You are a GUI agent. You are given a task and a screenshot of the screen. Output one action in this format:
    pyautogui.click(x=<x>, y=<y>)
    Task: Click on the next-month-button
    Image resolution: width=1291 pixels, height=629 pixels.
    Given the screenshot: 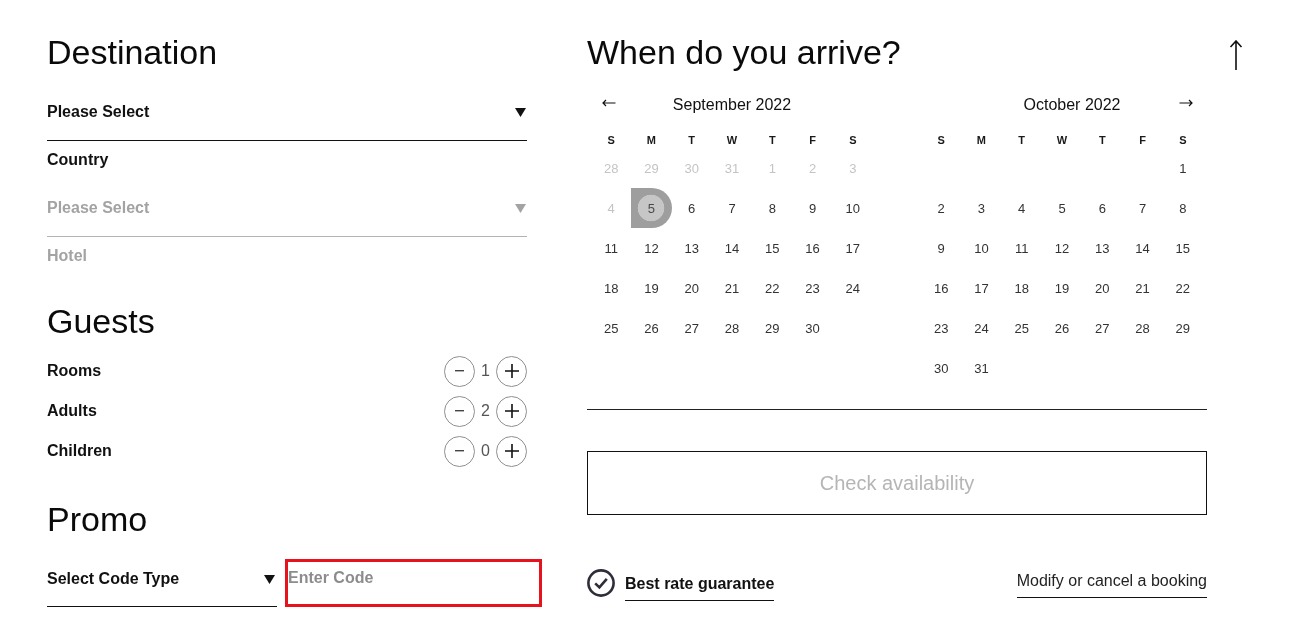 What is the action you would take?
    pyautogui.click(x=1186, y=103)
    